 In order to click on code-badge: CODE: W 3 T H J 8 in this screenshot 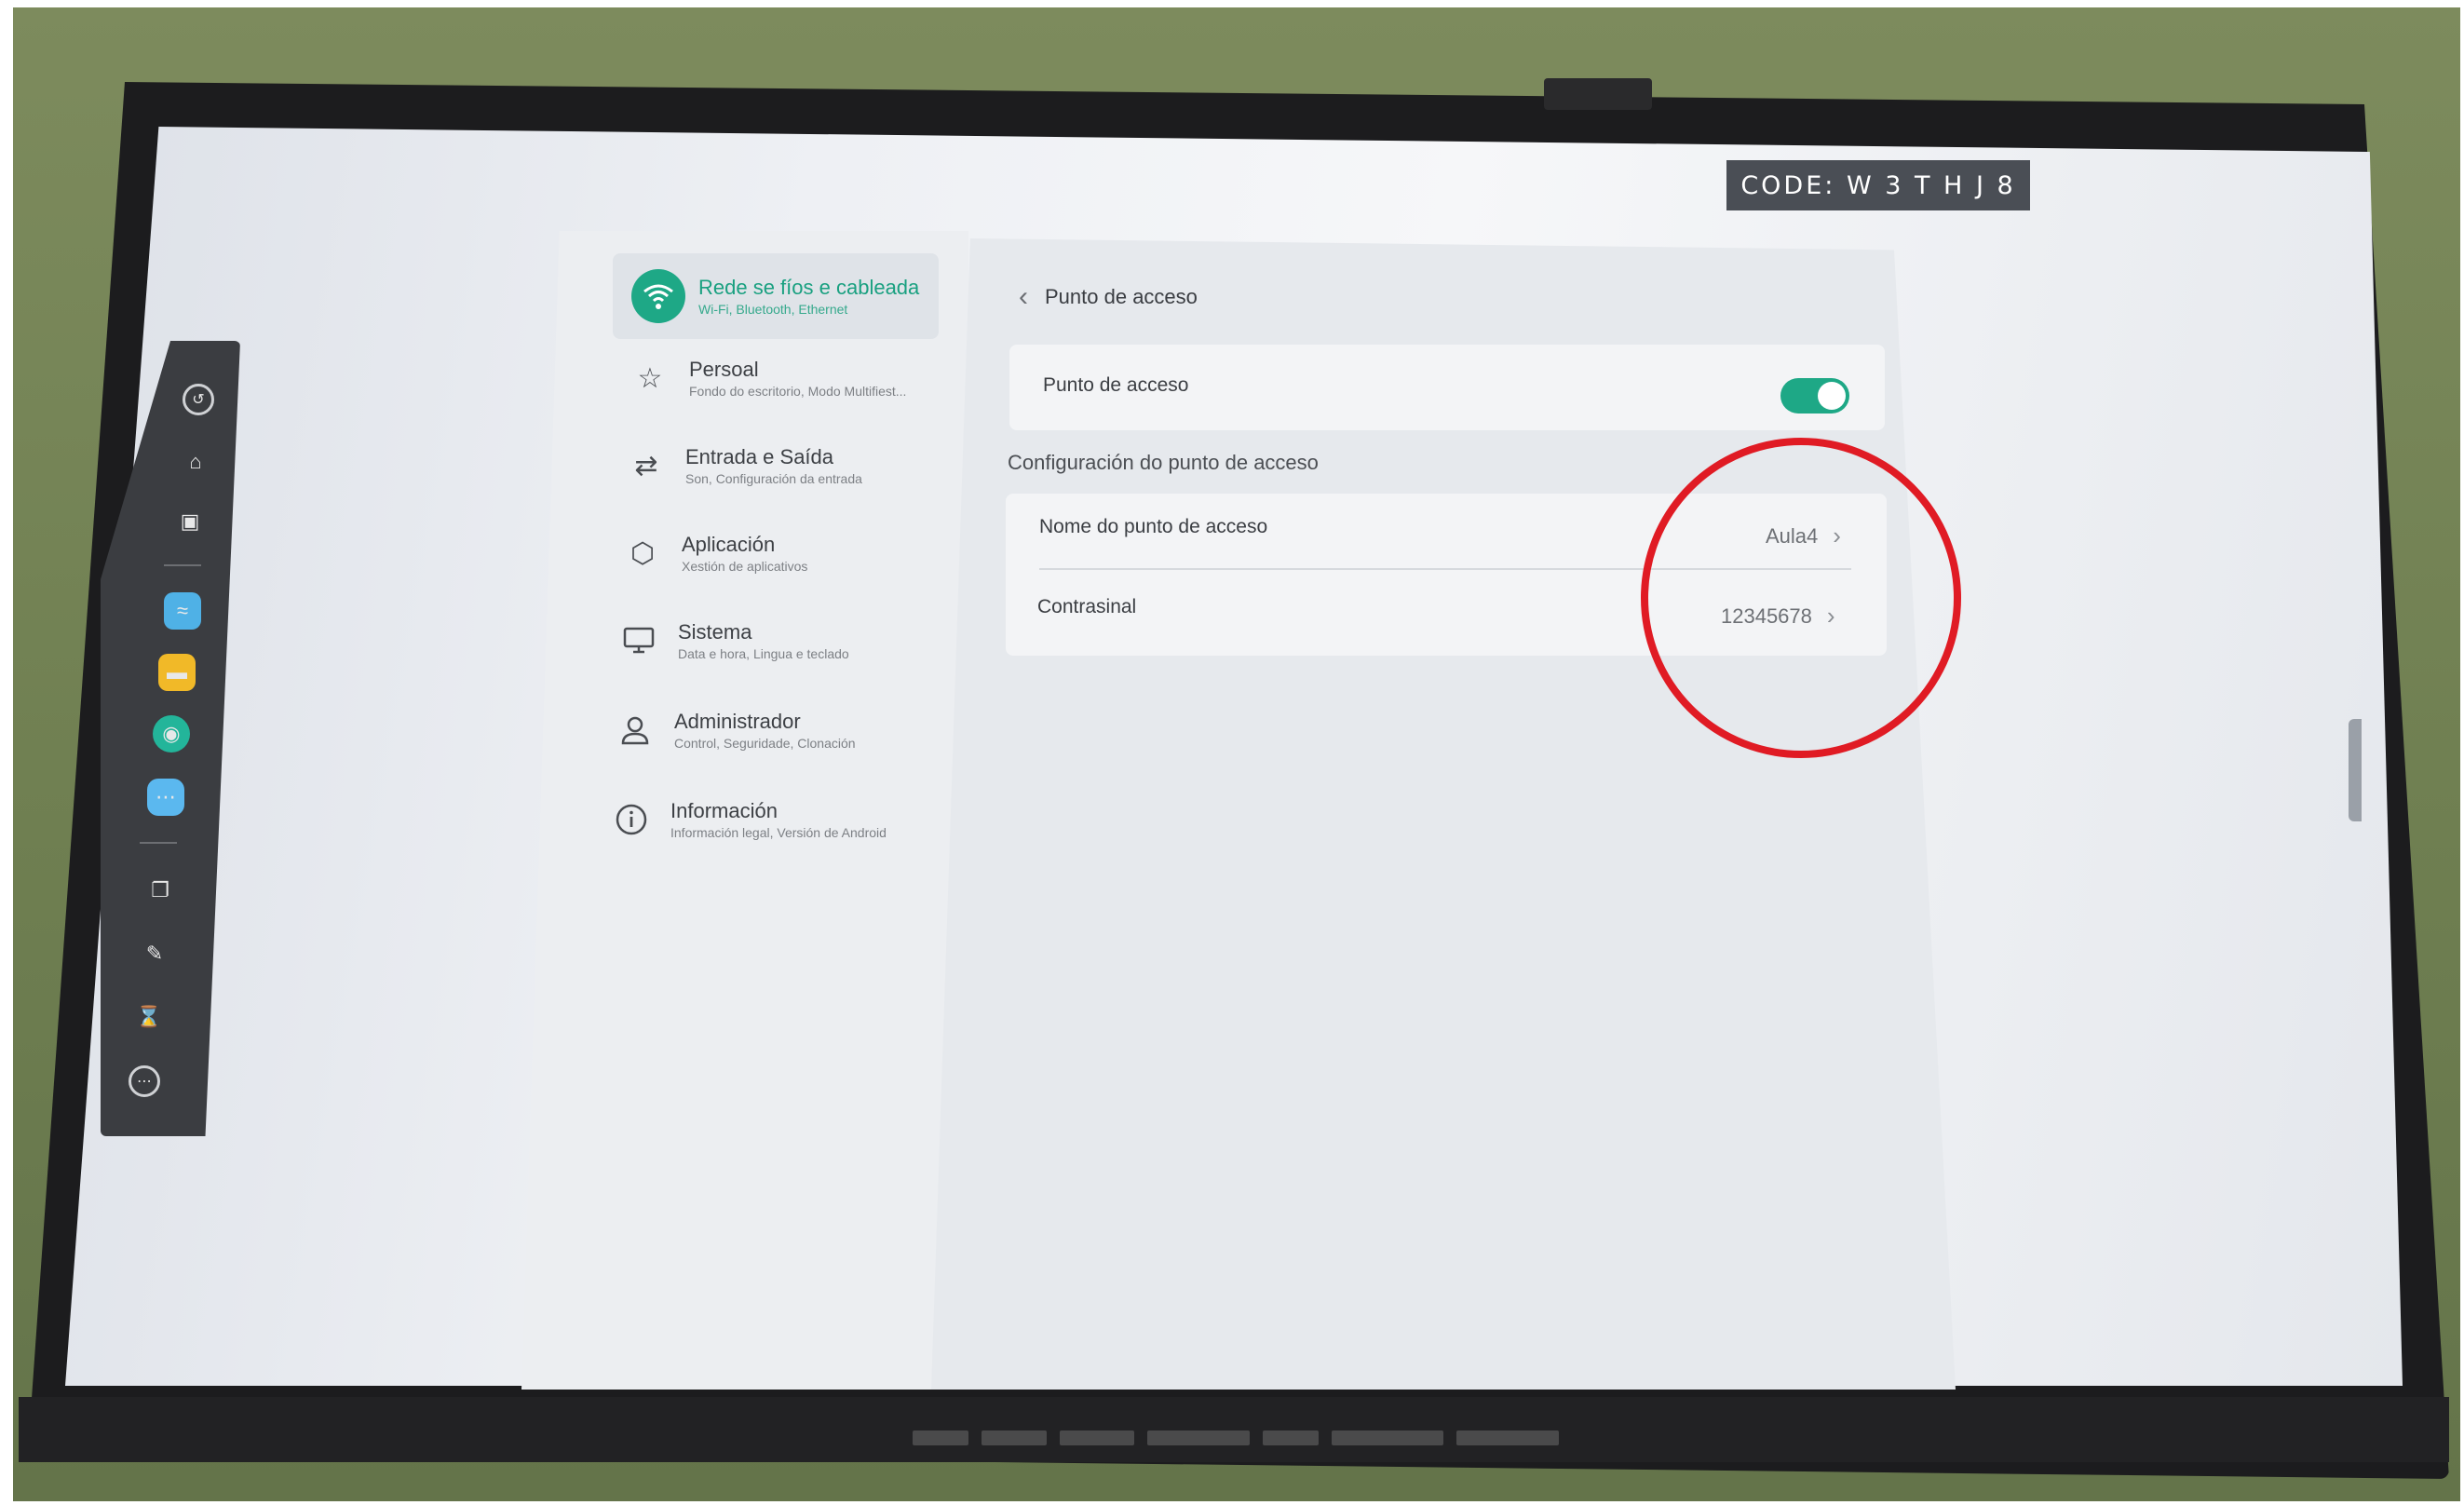, I will do `click(1878, 185)`.